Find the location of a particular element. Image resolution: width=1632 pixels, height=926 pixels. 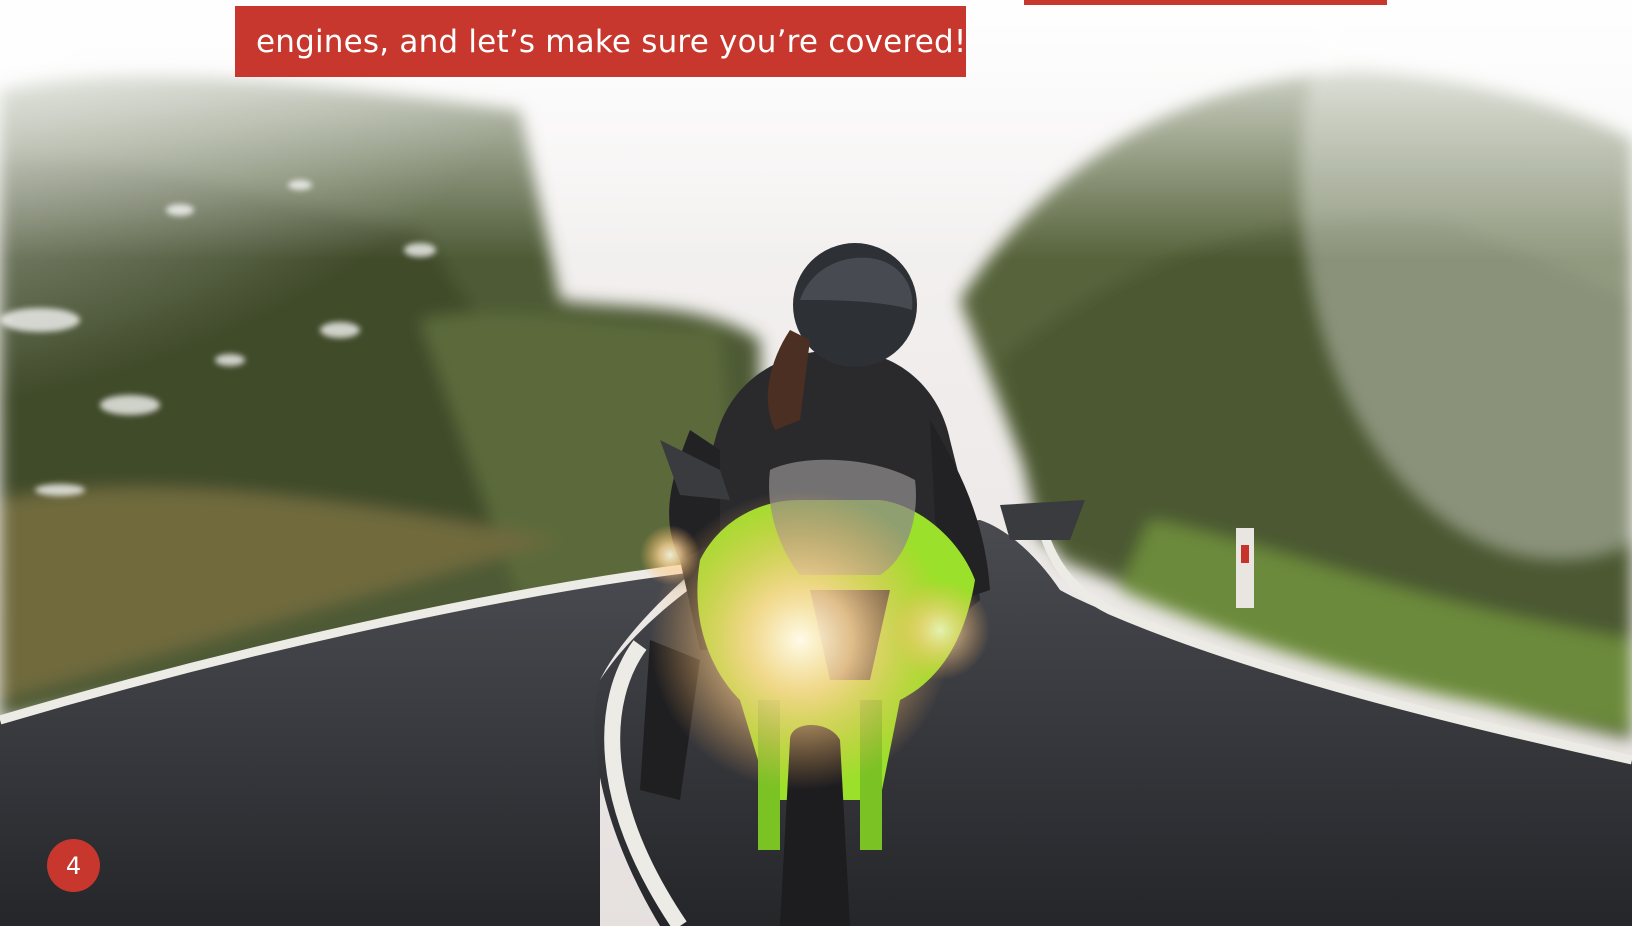

page-number-badge: 4 is located at coordinates (73, 865).